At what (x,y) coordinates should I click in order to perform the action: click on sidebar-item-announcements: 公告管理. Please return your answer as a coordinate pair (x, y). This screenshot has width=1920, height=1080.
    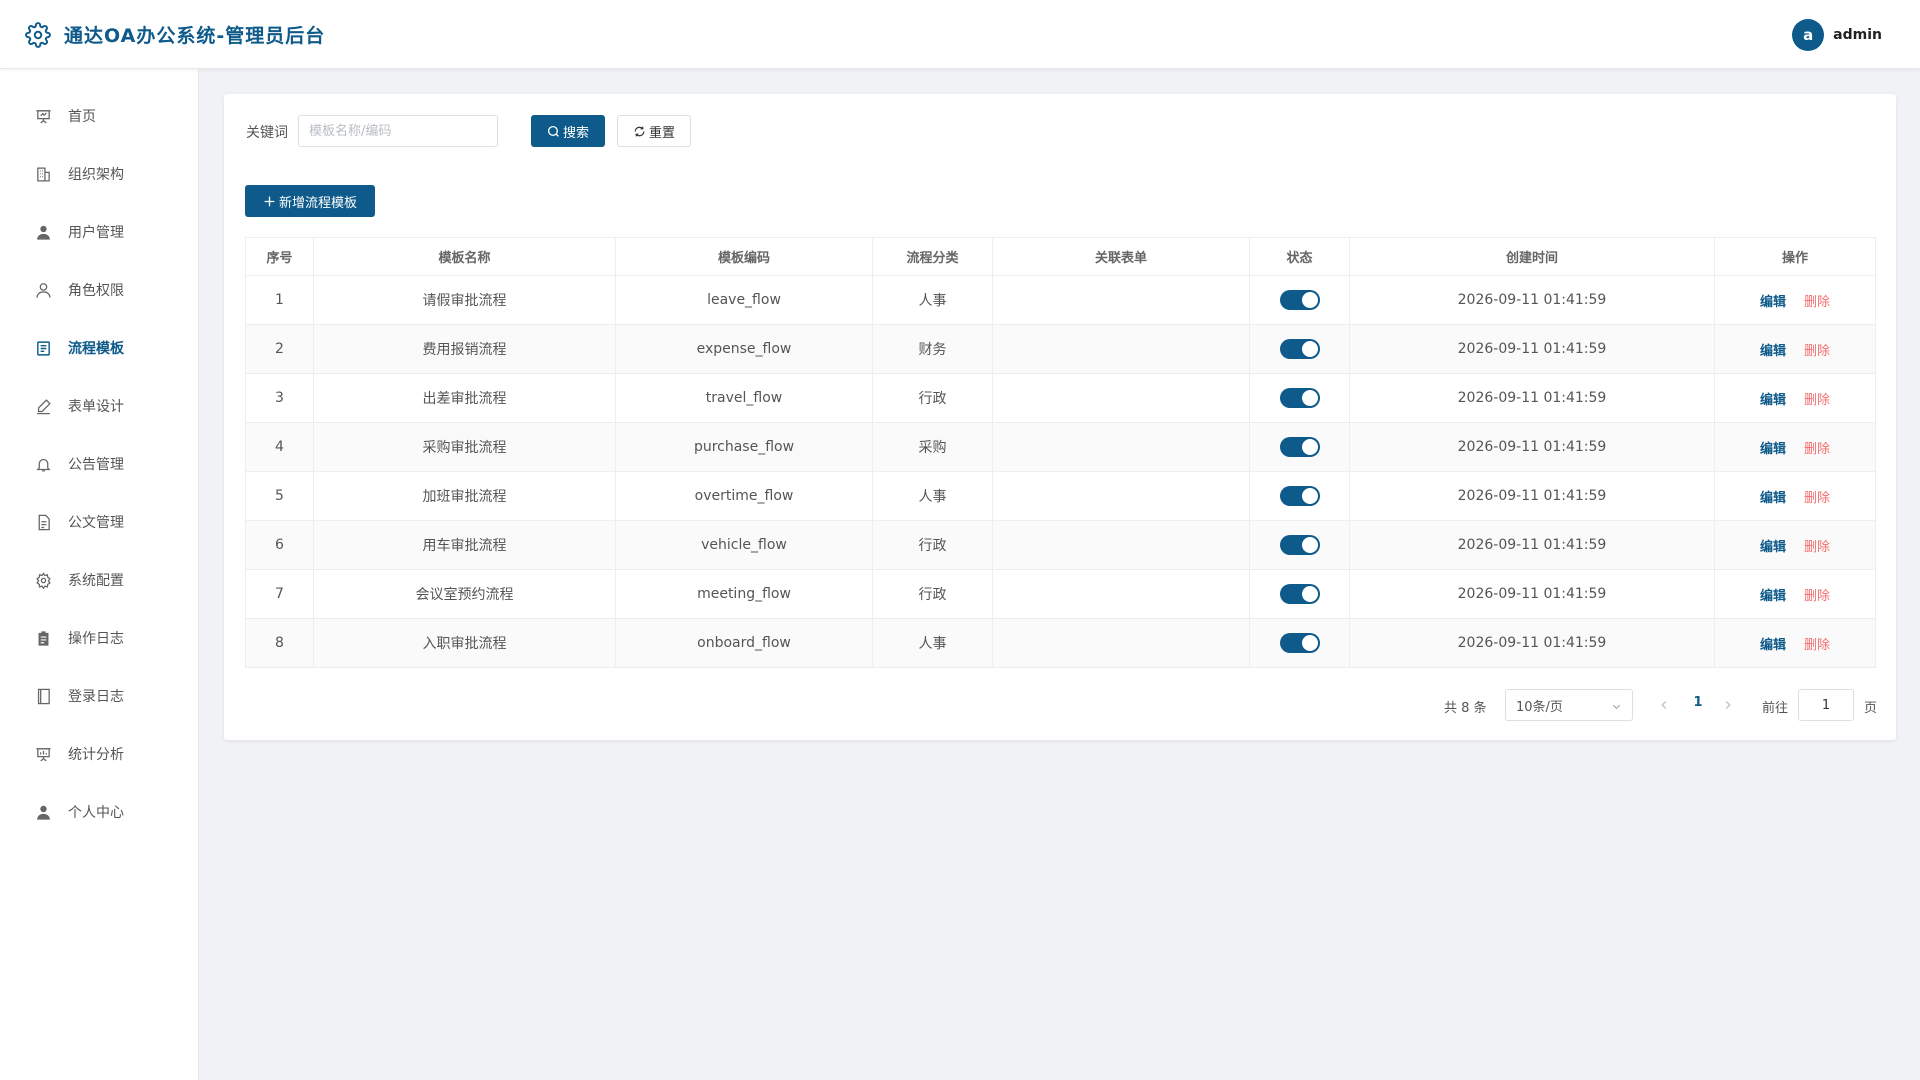
    Looking at the image, I should click on (99, 464).